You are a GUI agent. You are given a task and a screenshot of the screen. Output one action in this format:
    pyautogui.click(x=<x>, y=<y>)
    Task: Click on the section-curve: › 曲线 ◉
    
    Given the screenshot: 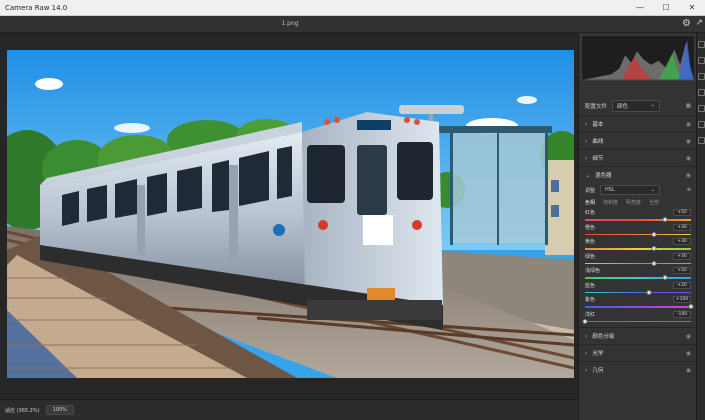 What is the action you would take?
    pyautogui.click(x=638, y=140)
    